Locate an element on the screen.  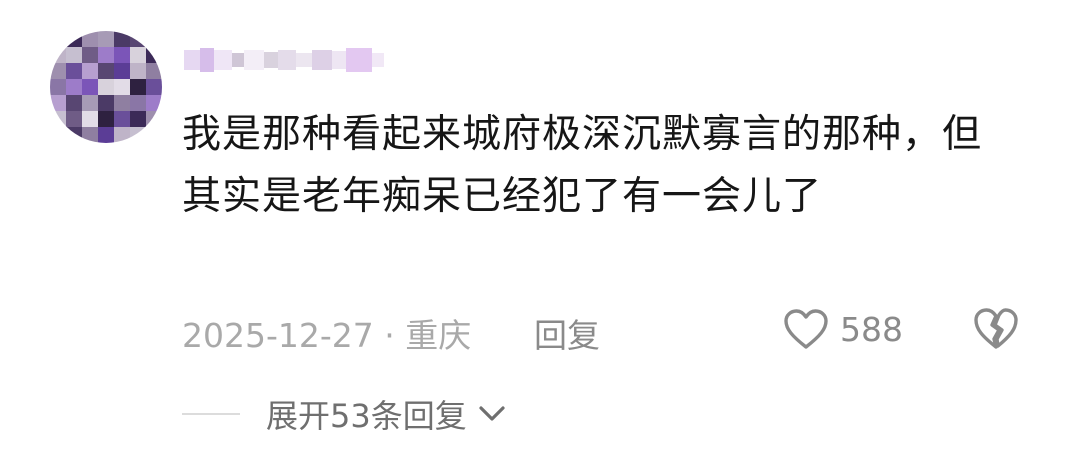
broken-heart-icon is located at coordinates (996, 328).